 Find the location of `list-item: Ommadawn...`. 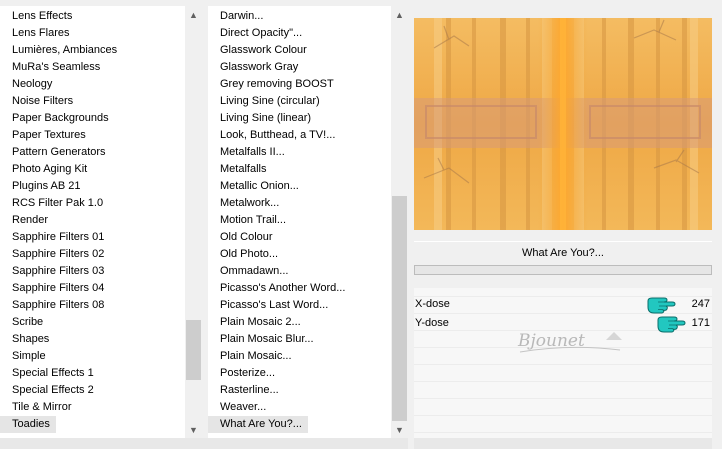

list-item: Ommadawn... is located at coordinates (276, 271).